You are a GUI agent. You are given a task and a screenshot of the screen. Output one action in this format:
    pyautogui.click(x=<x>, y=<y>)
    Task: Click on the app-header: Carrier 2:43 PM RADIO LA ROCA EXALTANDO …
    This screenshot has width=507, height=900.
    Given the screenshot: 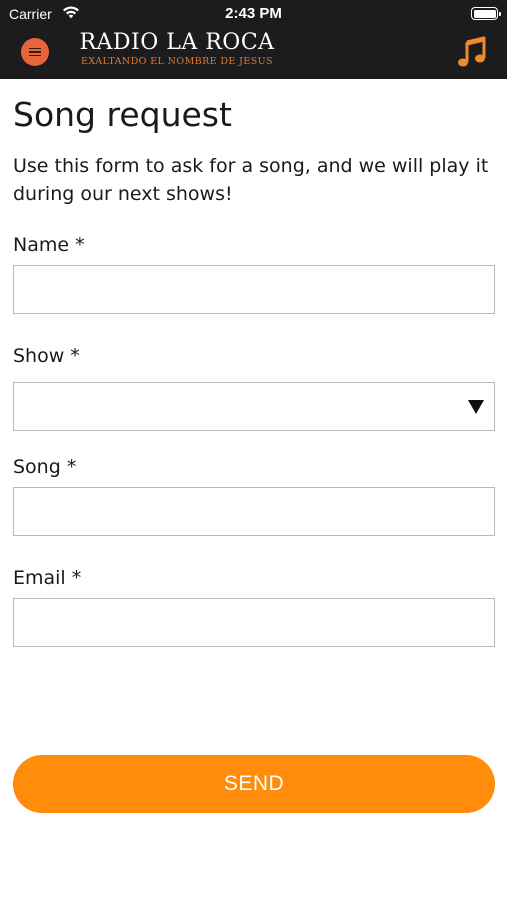 What is the action you would take?
    pyautogui.click(x=253, y=39)
    